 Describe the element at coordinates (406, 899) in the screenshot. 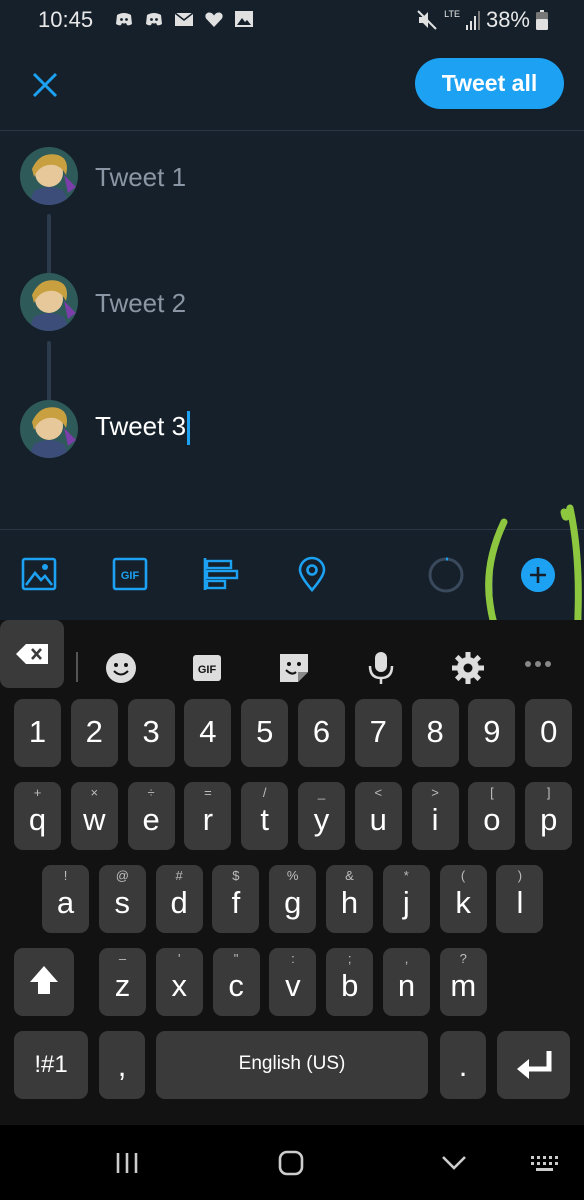

I see `key-j: * j` at that location.